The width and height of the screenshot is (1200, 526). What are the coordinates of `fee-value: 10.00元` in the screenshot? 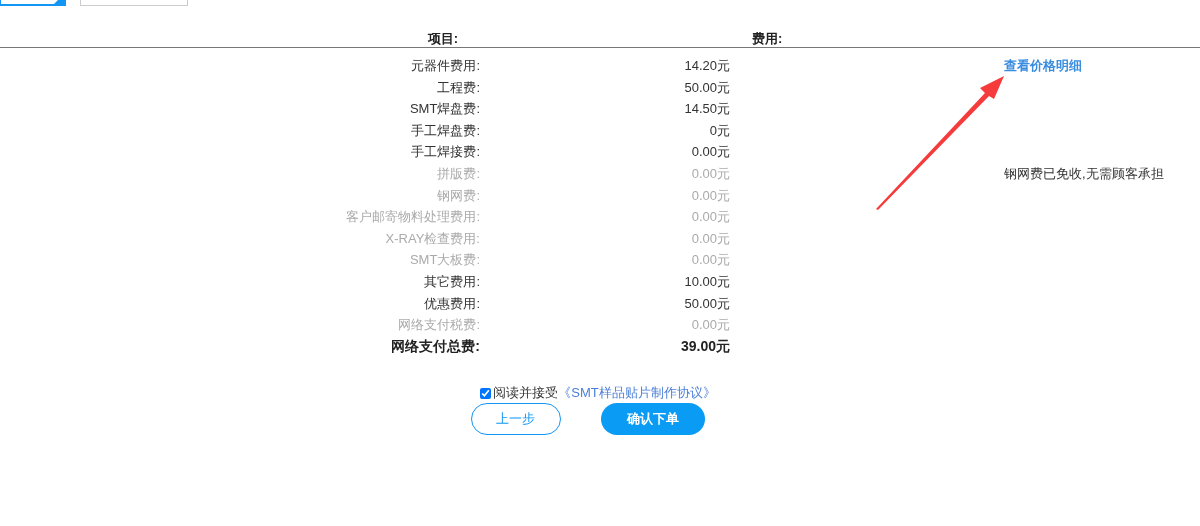 It's located at (706, 281).